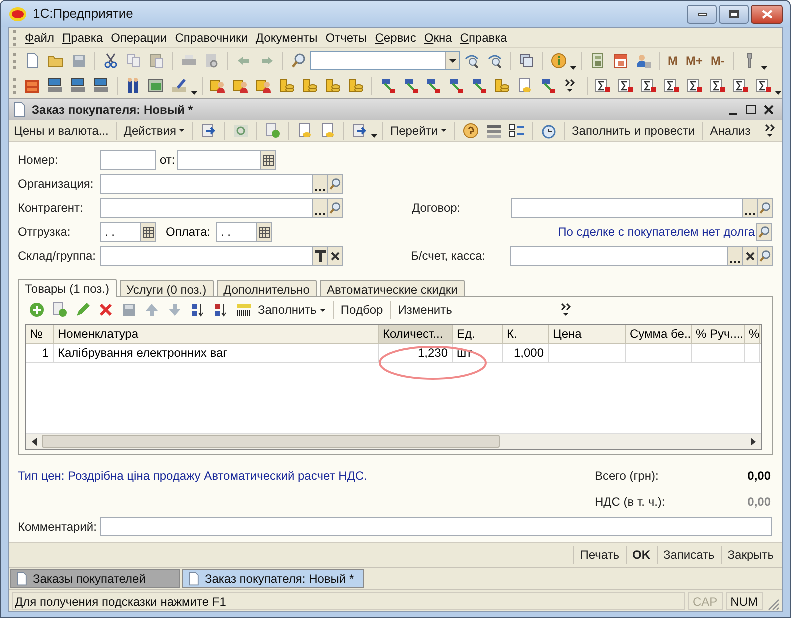 This screenshot has width=791, height=618. Describe the element at coordinates (244, 310) in the screenshot. I see `barcode-icon` at that location.